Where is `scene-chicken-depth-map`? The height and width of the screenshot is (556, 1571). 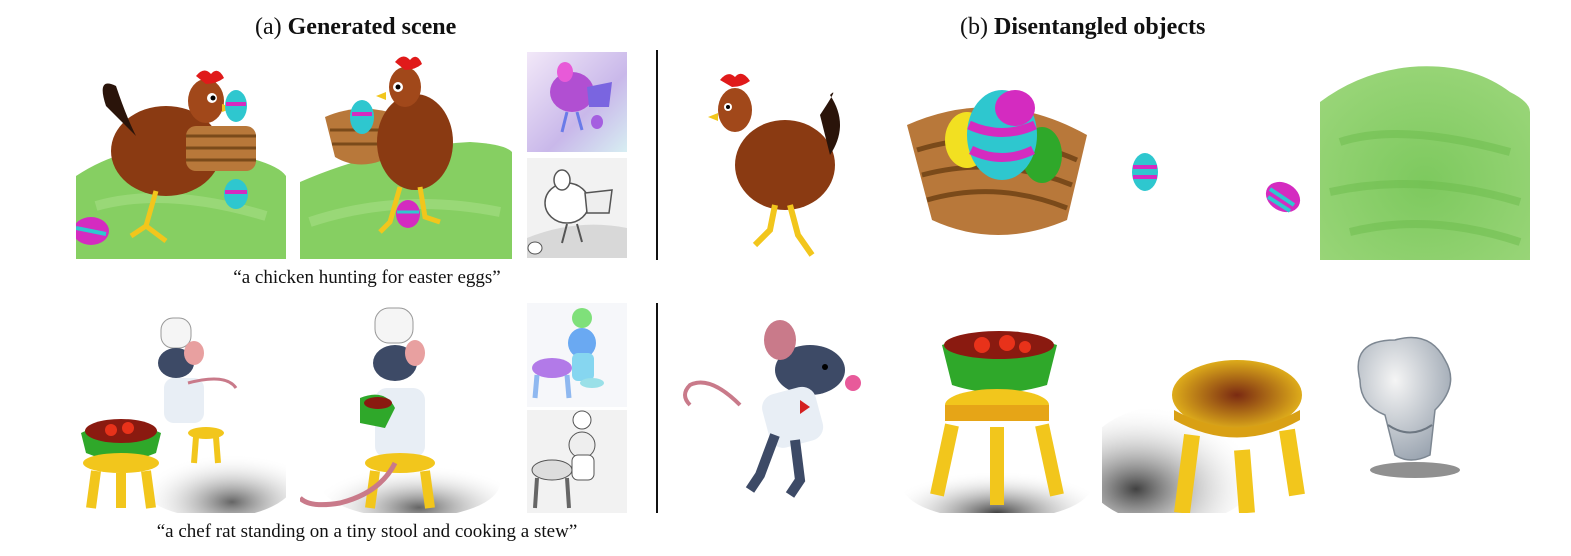 scene-chicken-depth-map is located at coordinates (577, 208).